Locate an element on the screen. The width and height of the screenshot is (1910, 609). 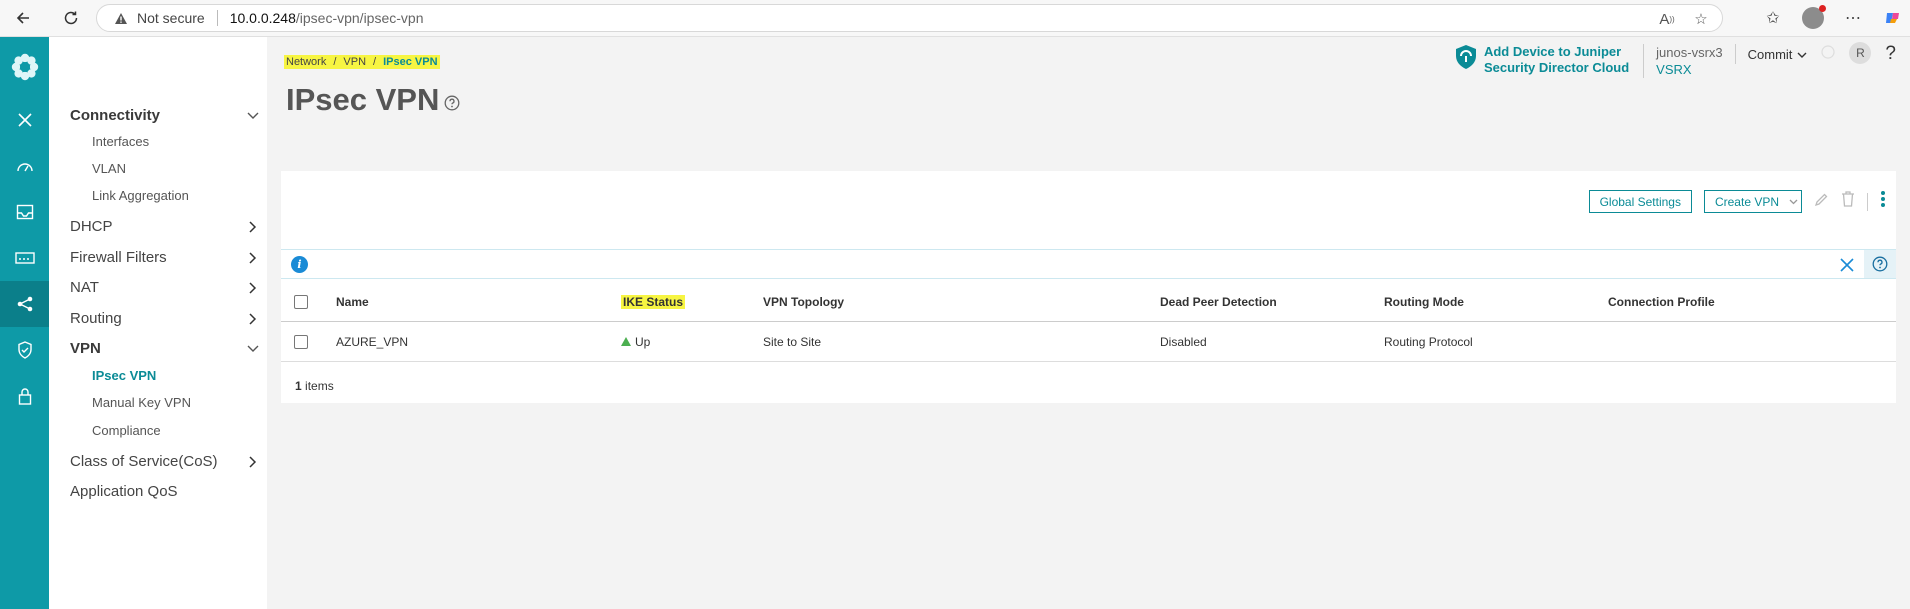
read-aloud-icon: A)) is located at coordinates (1667, 19).